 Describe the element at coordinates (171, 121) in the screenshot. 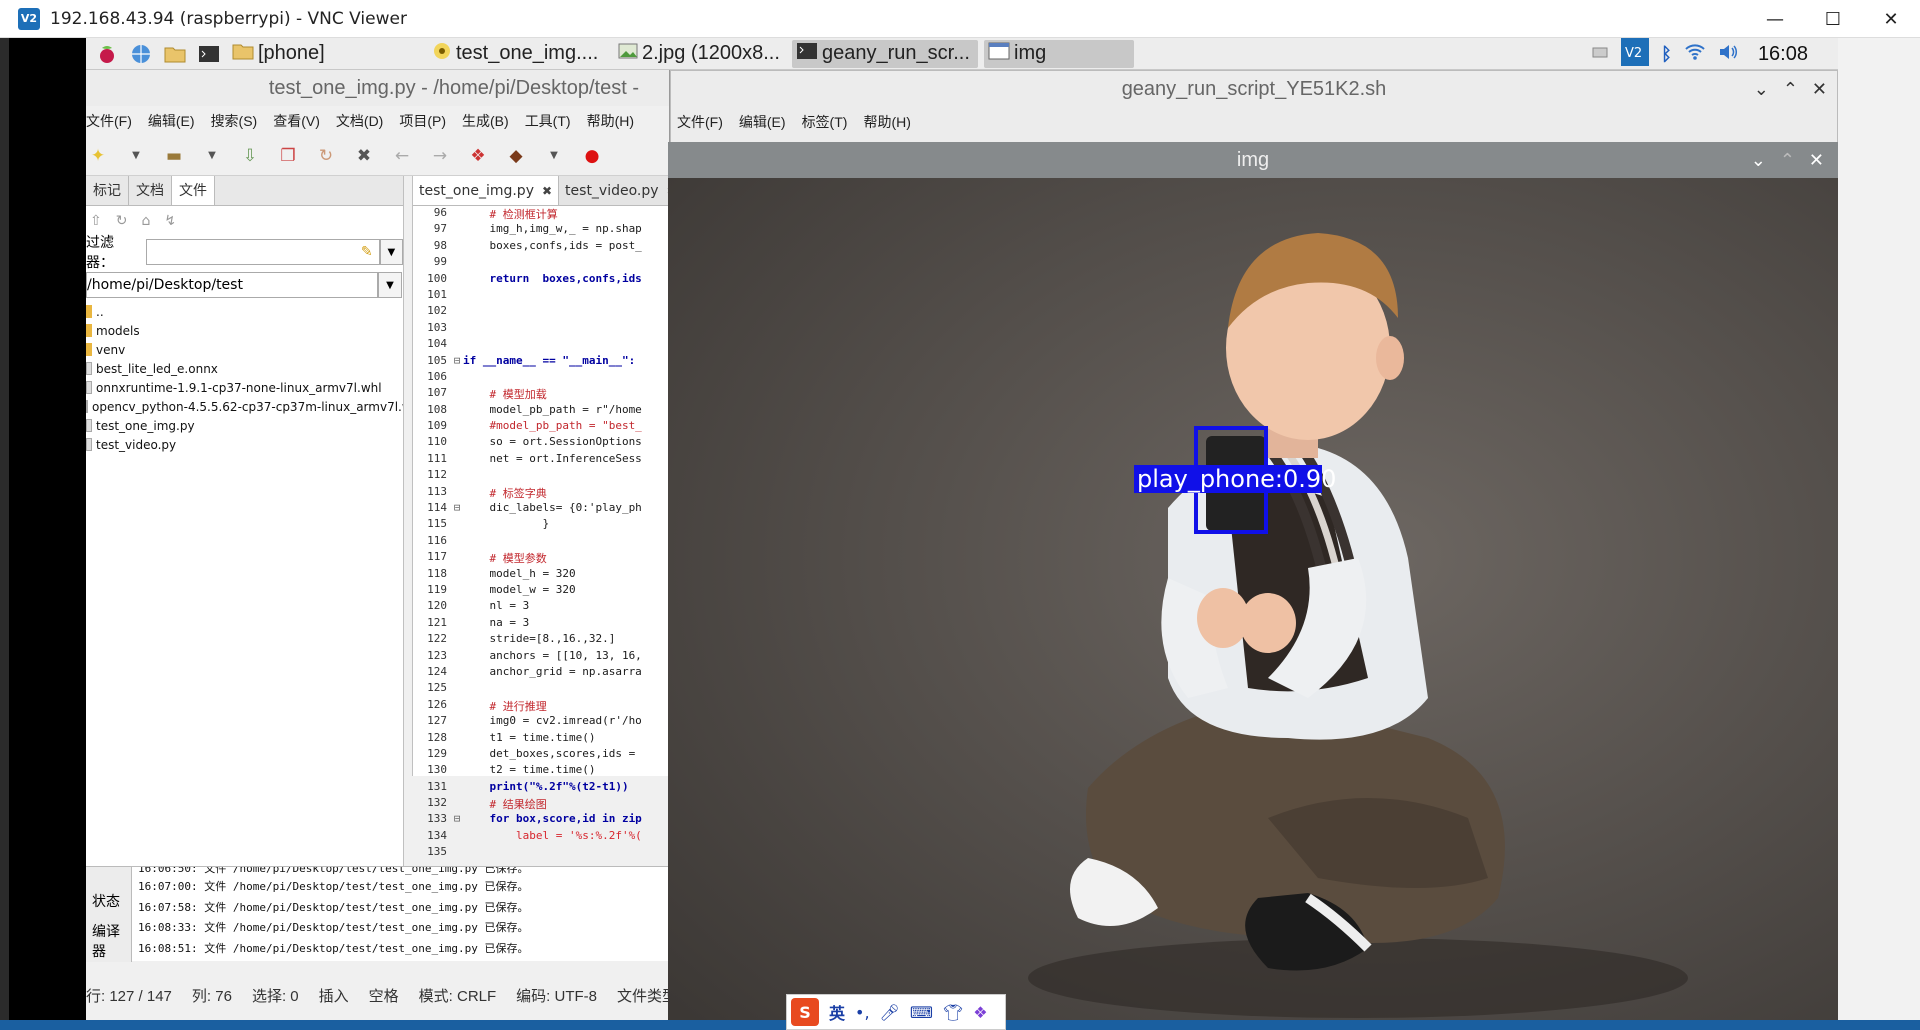

I see `menu-edit: 编辑(E)` at that location.